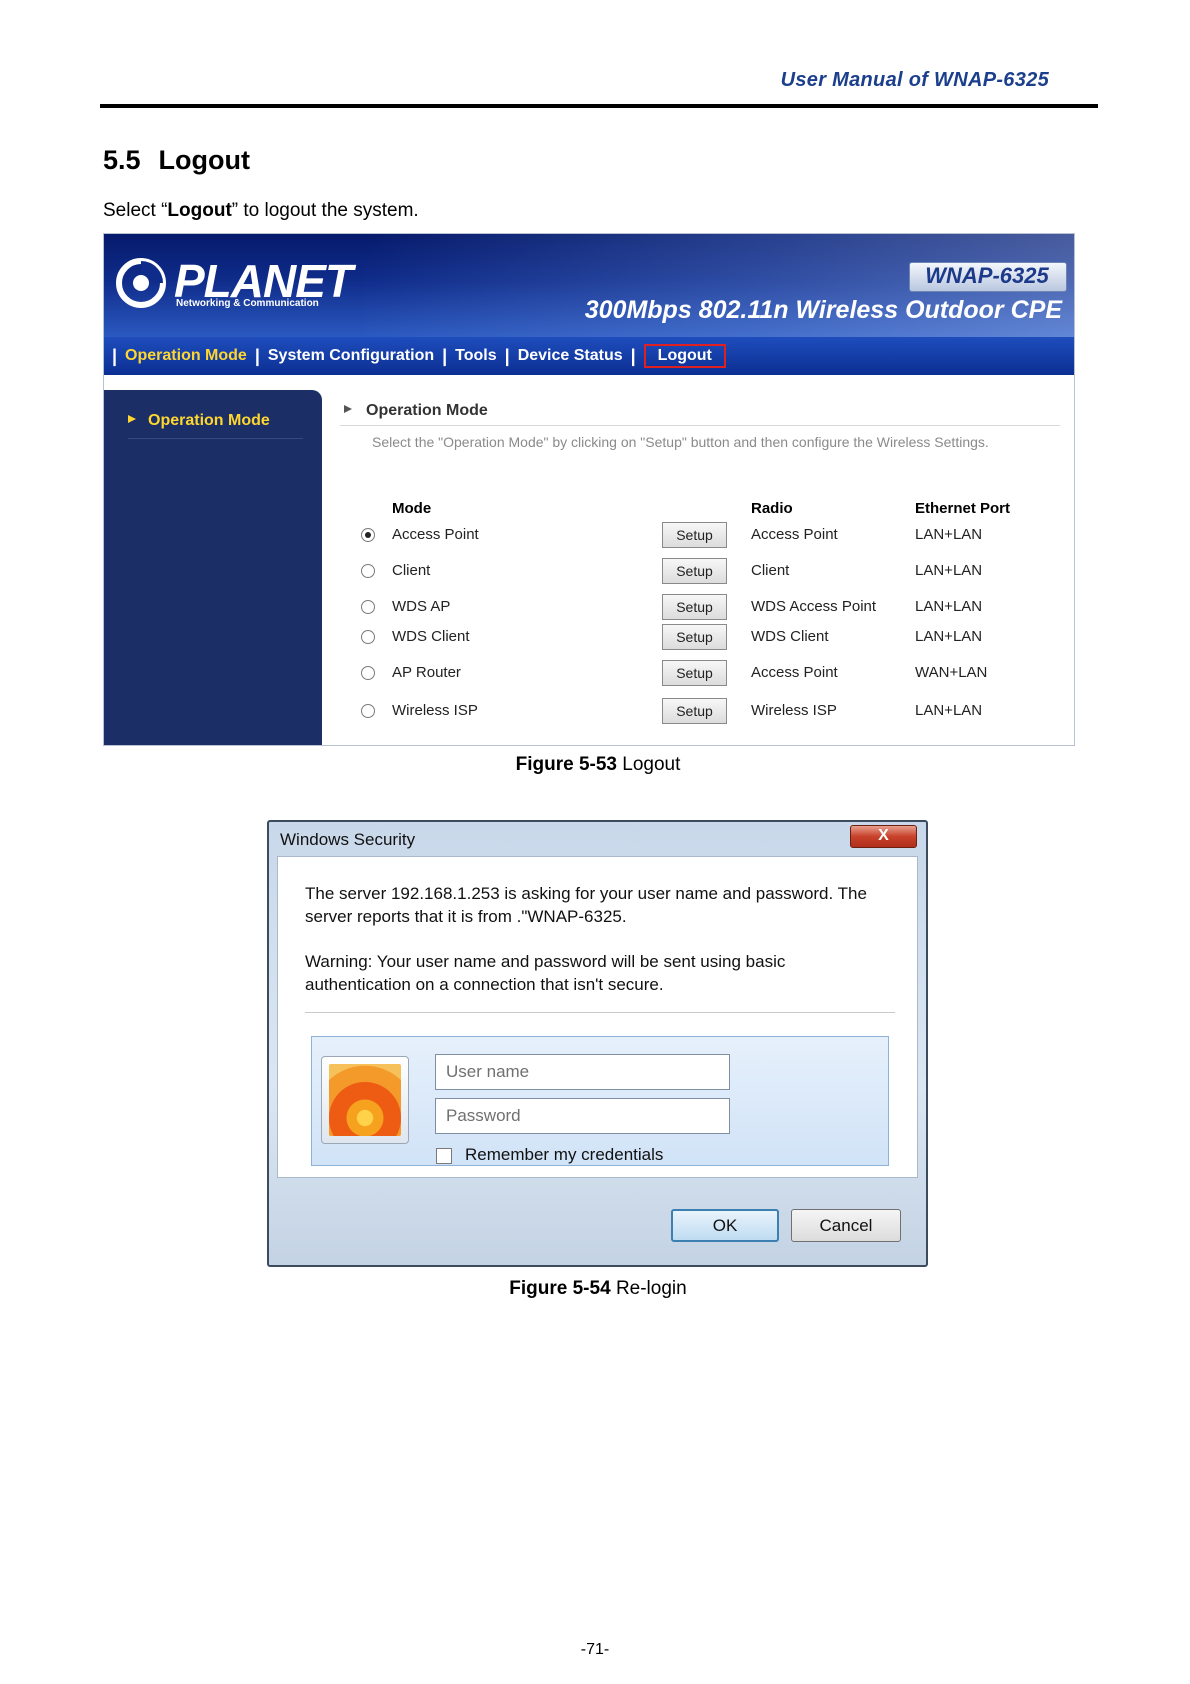  I want to click on content-title: Operation Mode, so click(416, 411).